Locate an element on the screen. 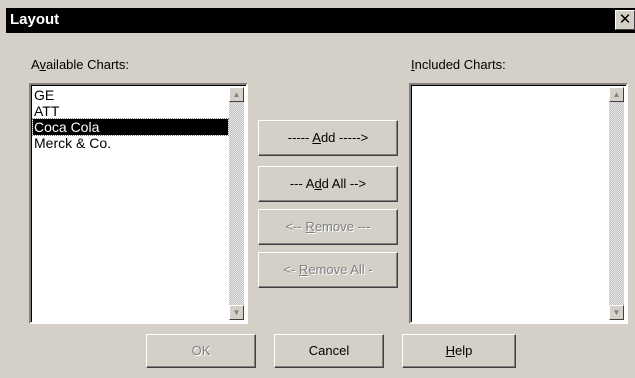 Image resolution: width=635 pixels, height=378 pixels. list-item: ATT is located at coordinates (130, 111).